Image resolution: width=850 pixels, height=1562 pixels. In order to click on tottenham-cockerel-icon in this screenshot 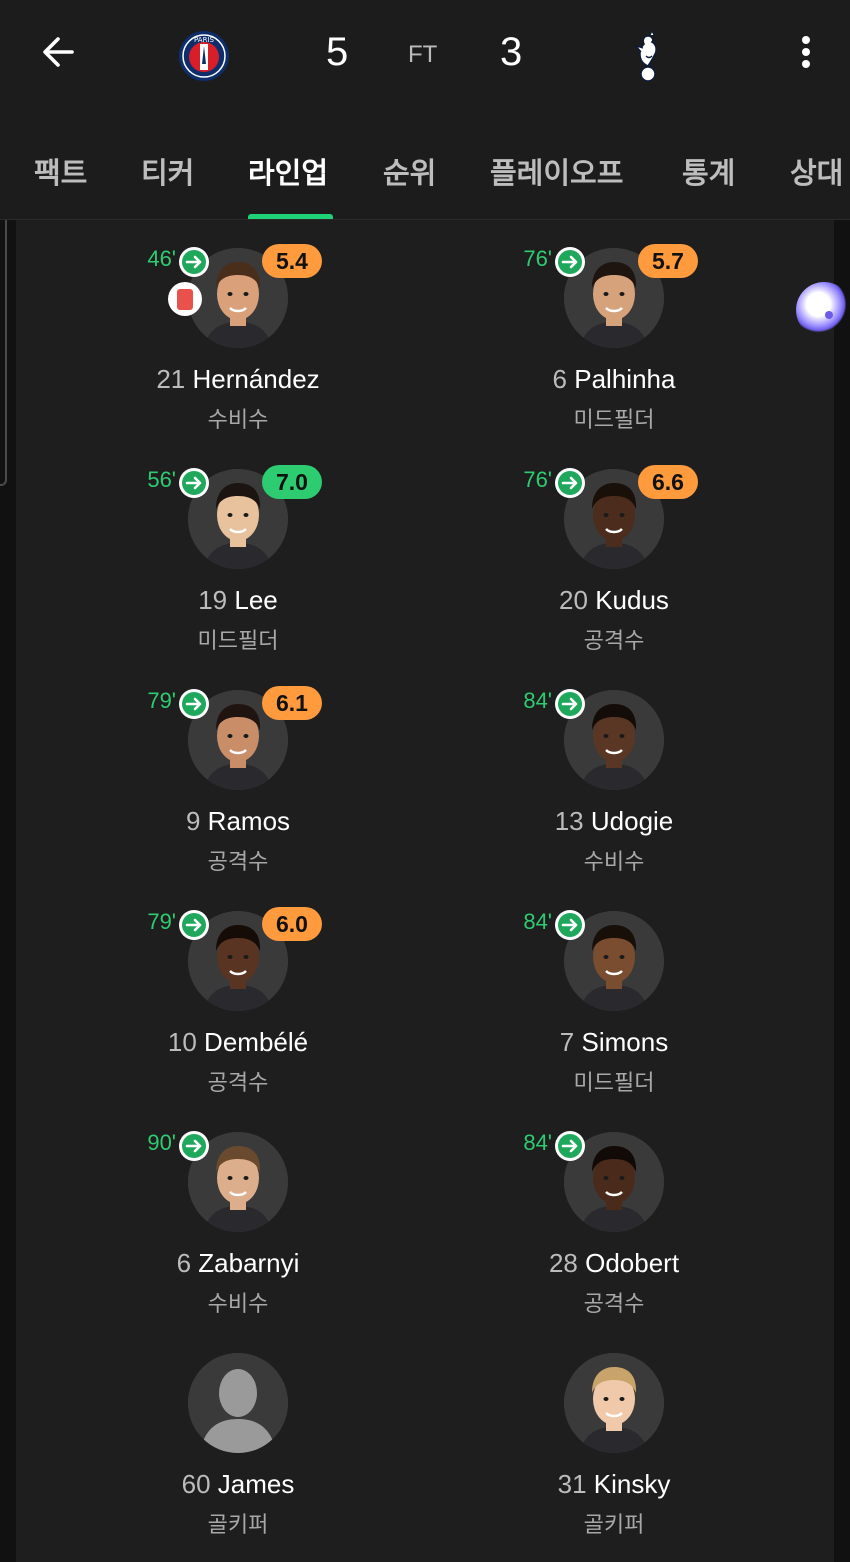, I will do `click(645, 56)`.